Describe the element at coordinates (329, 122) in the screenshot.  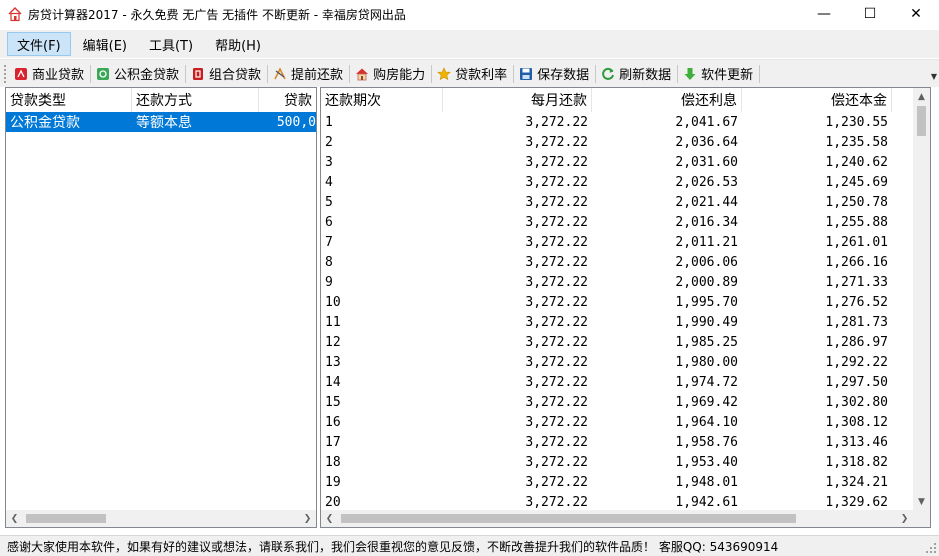
I see `period-cell: 1` at that location.